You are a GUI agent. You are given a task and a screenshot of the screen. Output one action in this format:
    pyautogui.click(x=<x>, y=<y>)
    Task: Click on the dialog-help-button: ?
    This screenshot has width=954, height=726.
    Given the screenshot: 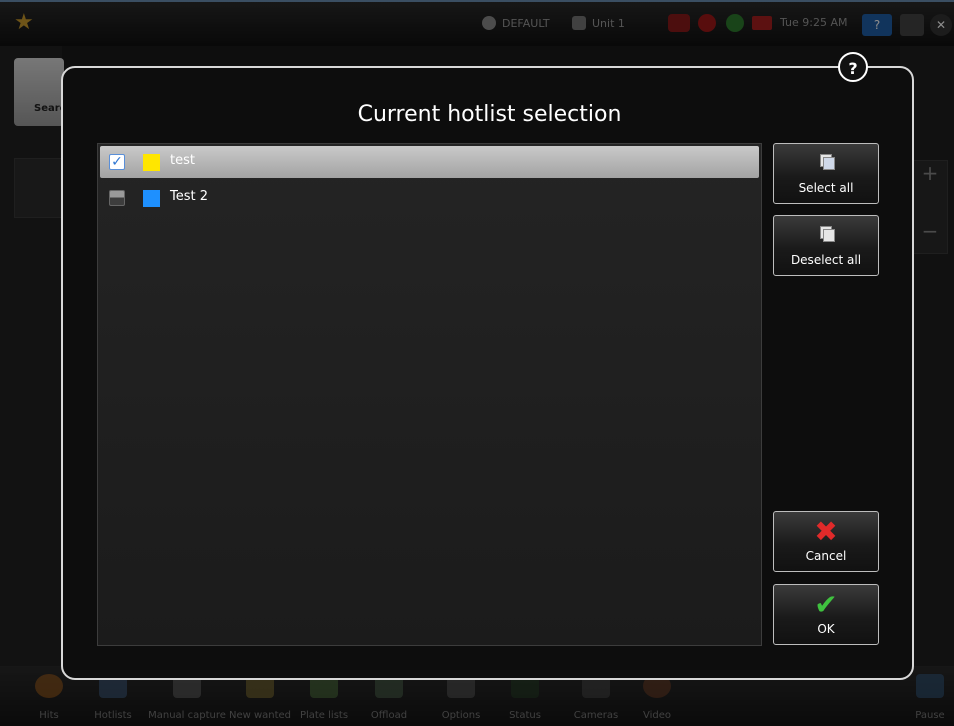 What is the action you would take?
    pyautogui.click(x=853, y=67)
    